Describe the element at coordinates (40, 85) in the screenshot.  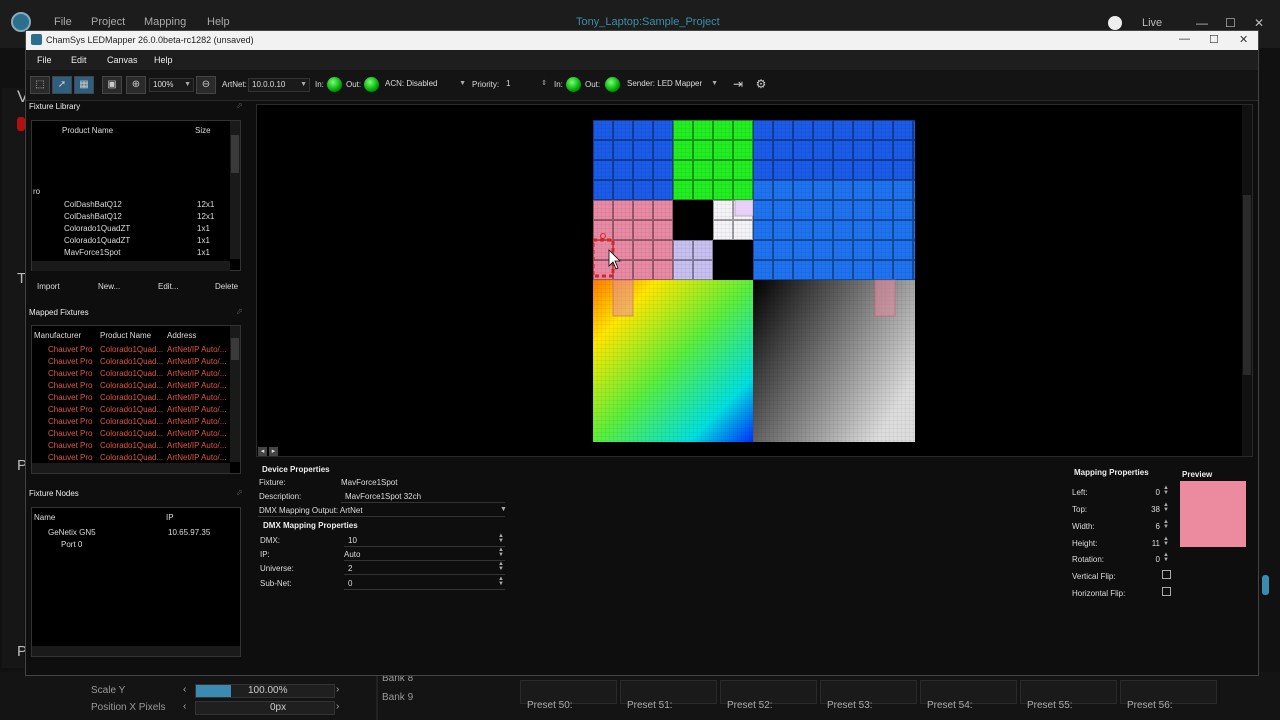
I see `select-tool-icon: ⬚` at that location.